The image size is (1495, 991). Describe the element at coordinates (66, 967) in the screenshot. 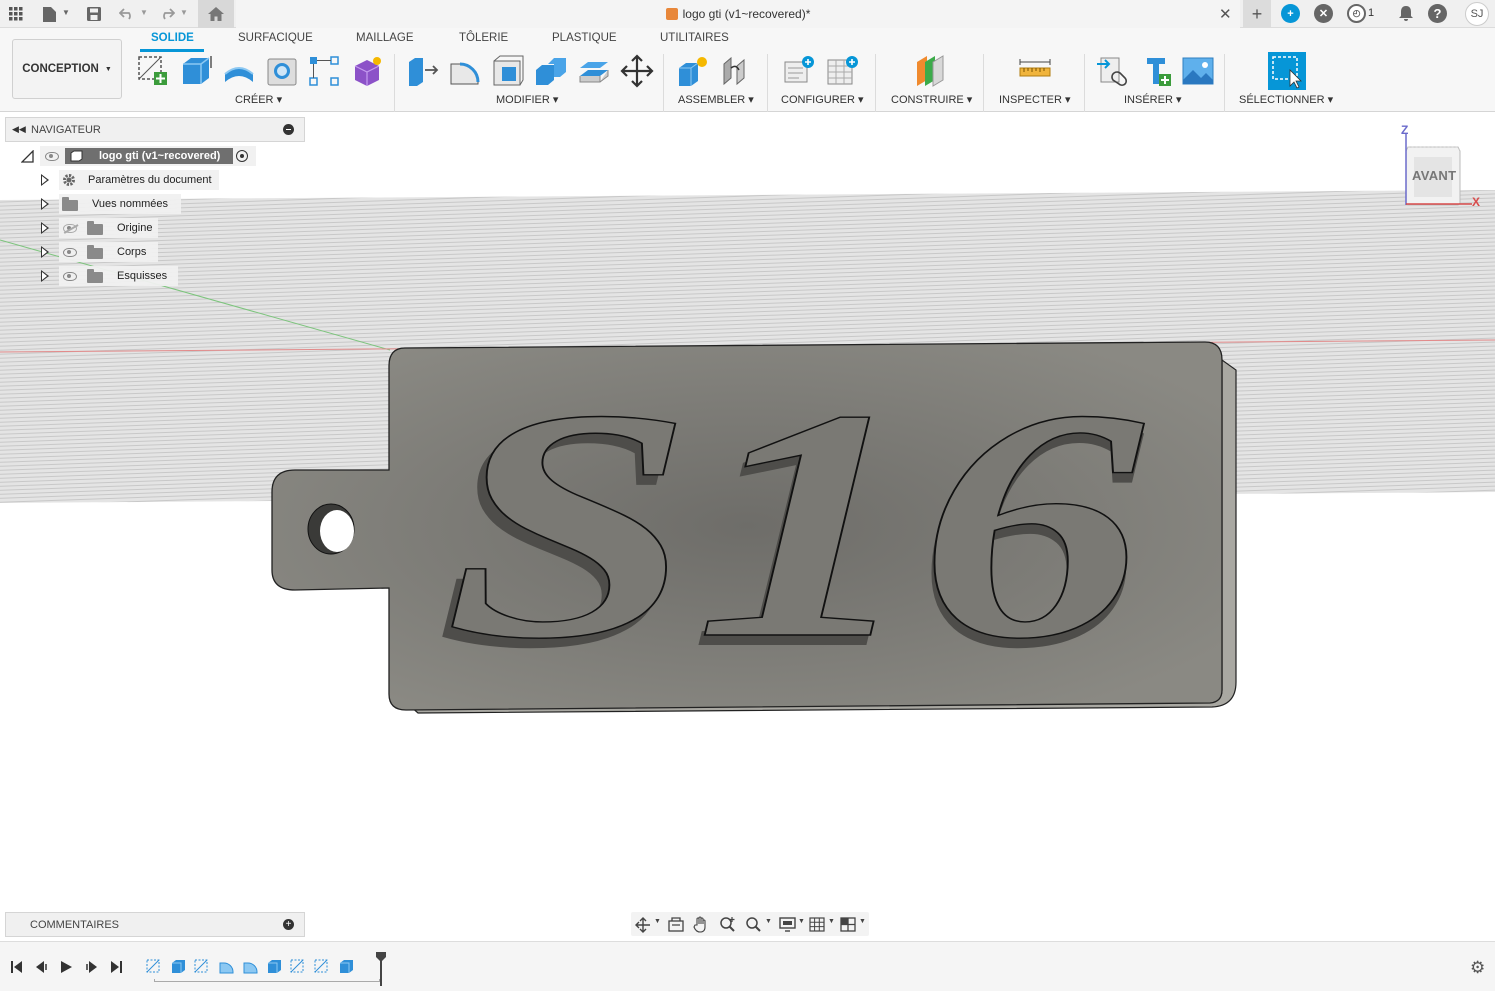

I see `play-icon` at that location.